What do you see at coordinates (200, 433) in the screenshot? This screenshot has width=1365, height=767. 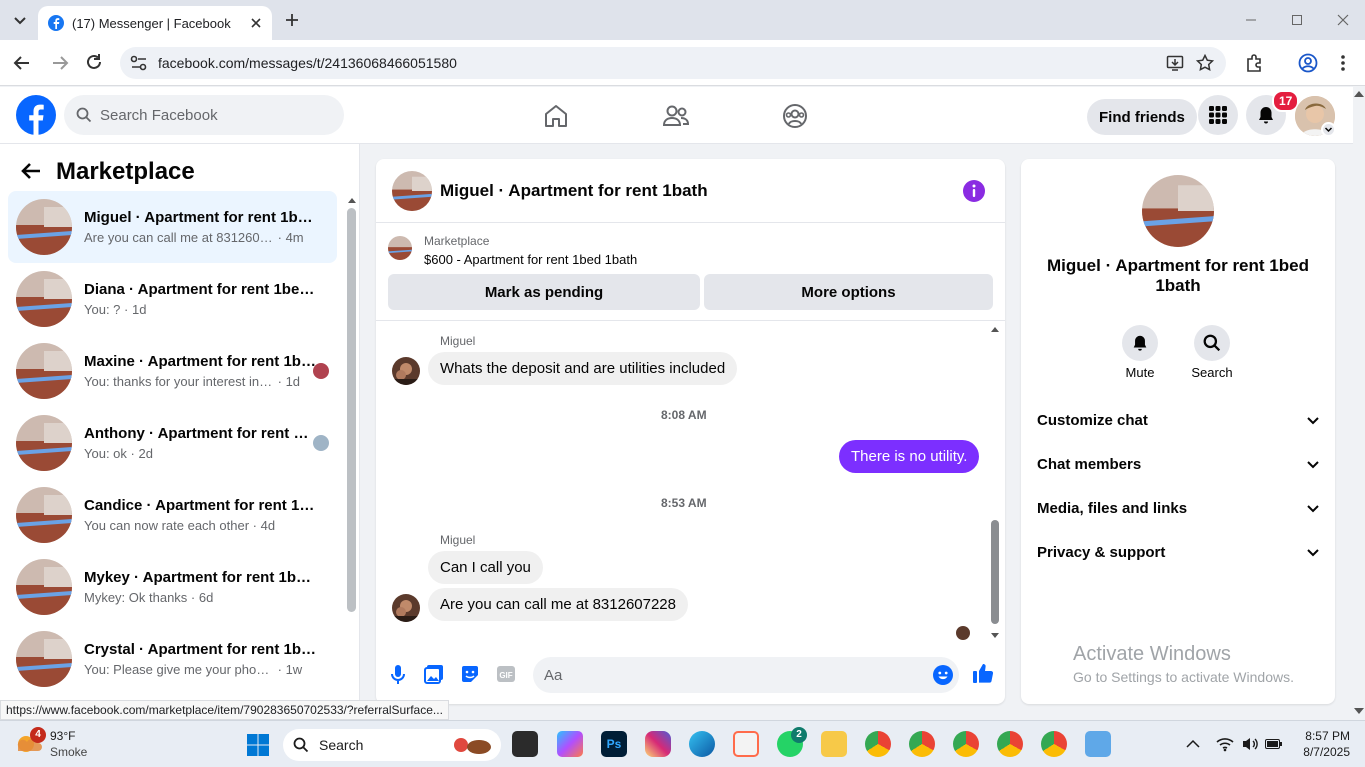 I see `conversation-name: Anthony · Apartment for rent 1bed 1bath` at bounding box center [200, 433].